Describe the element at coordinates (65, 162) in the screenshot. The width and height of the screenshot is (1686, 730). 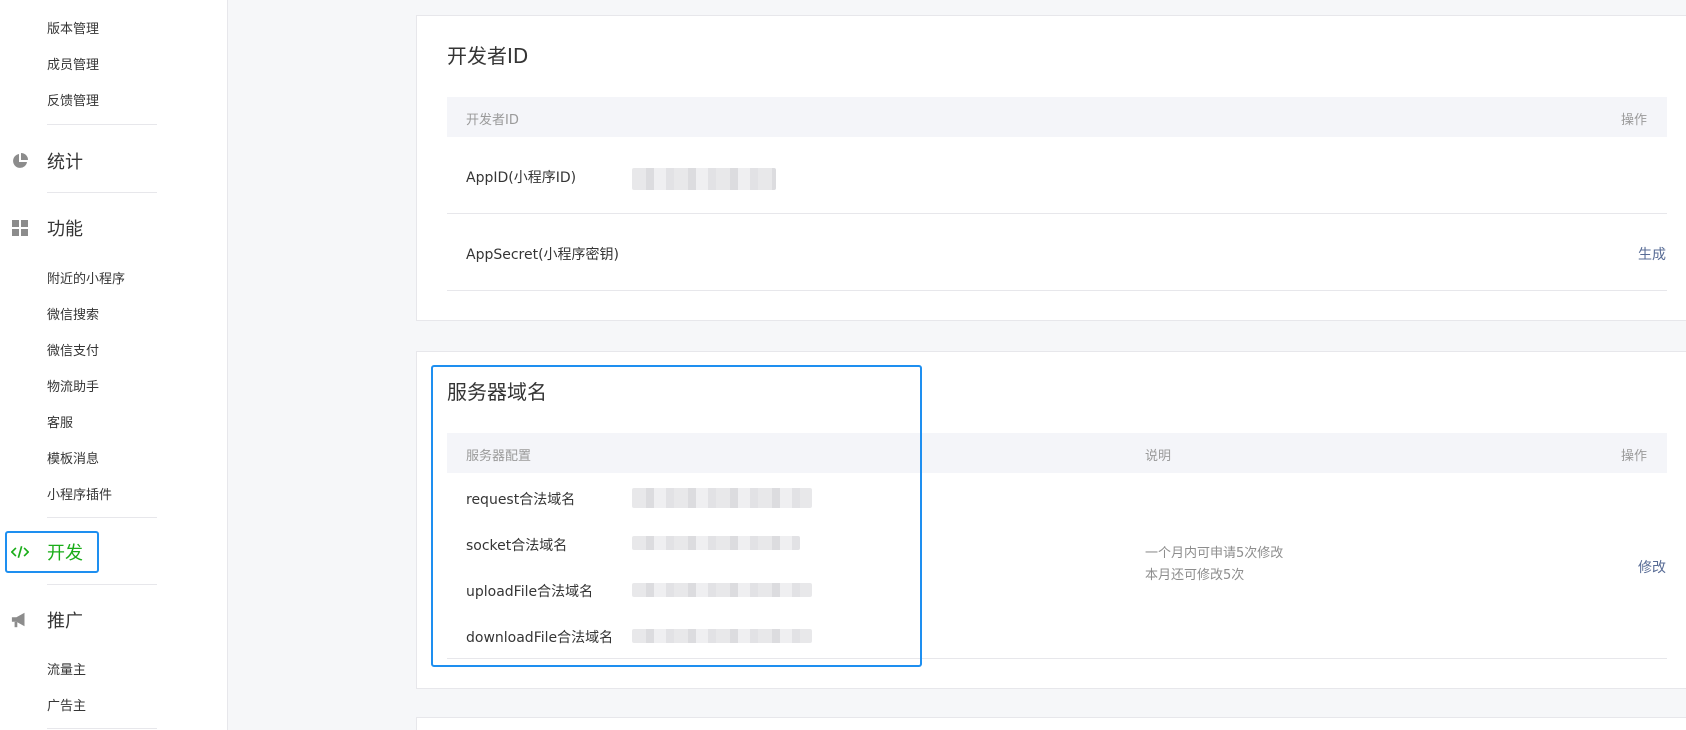
I see `sidebar-group-stats-label: 统计` at that location.